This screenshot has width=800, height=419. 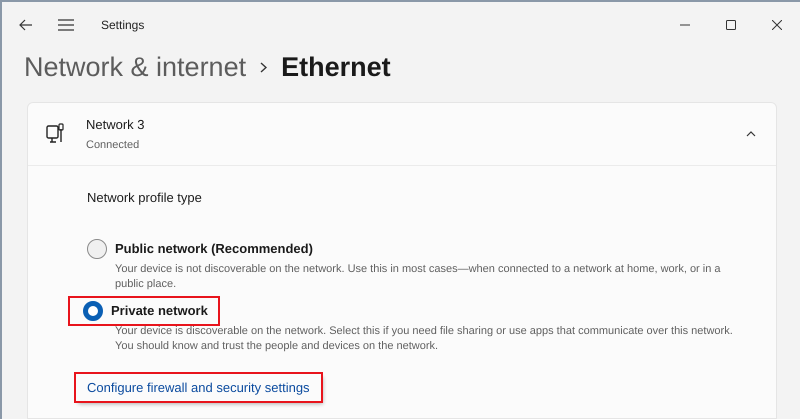 What do you see at coordinates (56, 134) in the screenshot?
I see `ethernet-icon` at bounding box center [56, 134].